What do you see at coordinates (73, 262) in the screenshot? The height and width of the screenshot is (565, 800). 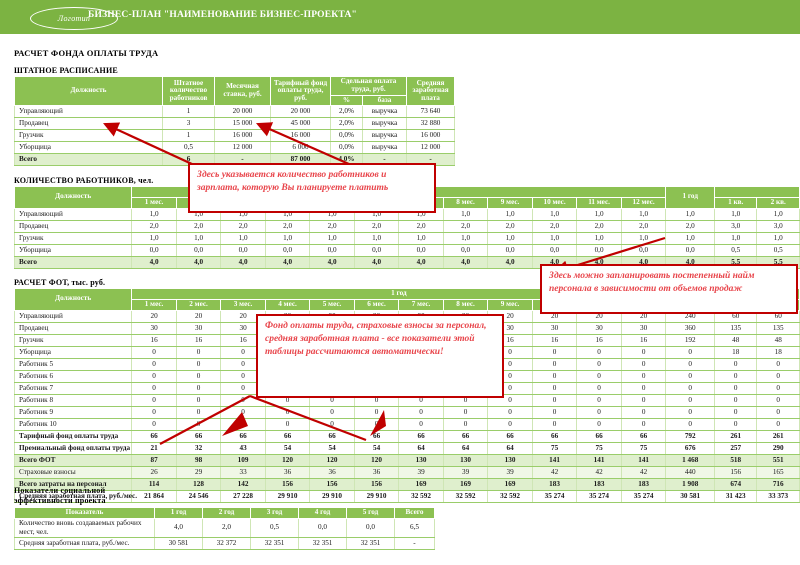 I see `row-label: Всего` at bounding box center [73, 262].